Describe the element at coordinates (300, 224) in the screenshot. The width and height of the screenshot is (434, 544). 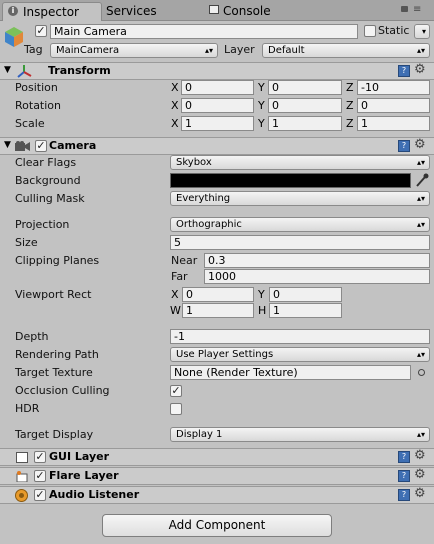
I see `projection-dropdown: Orthographic ▴▾` at that location.